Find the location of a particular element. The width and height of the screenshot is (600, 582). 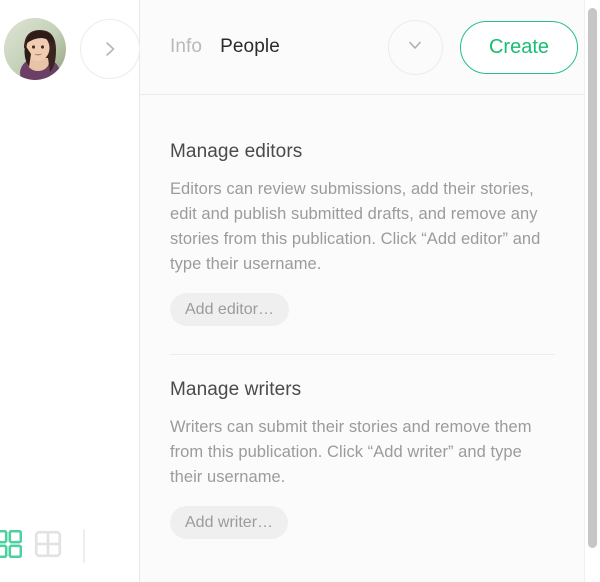

grid-view-button is located at coordinates (48, 546).